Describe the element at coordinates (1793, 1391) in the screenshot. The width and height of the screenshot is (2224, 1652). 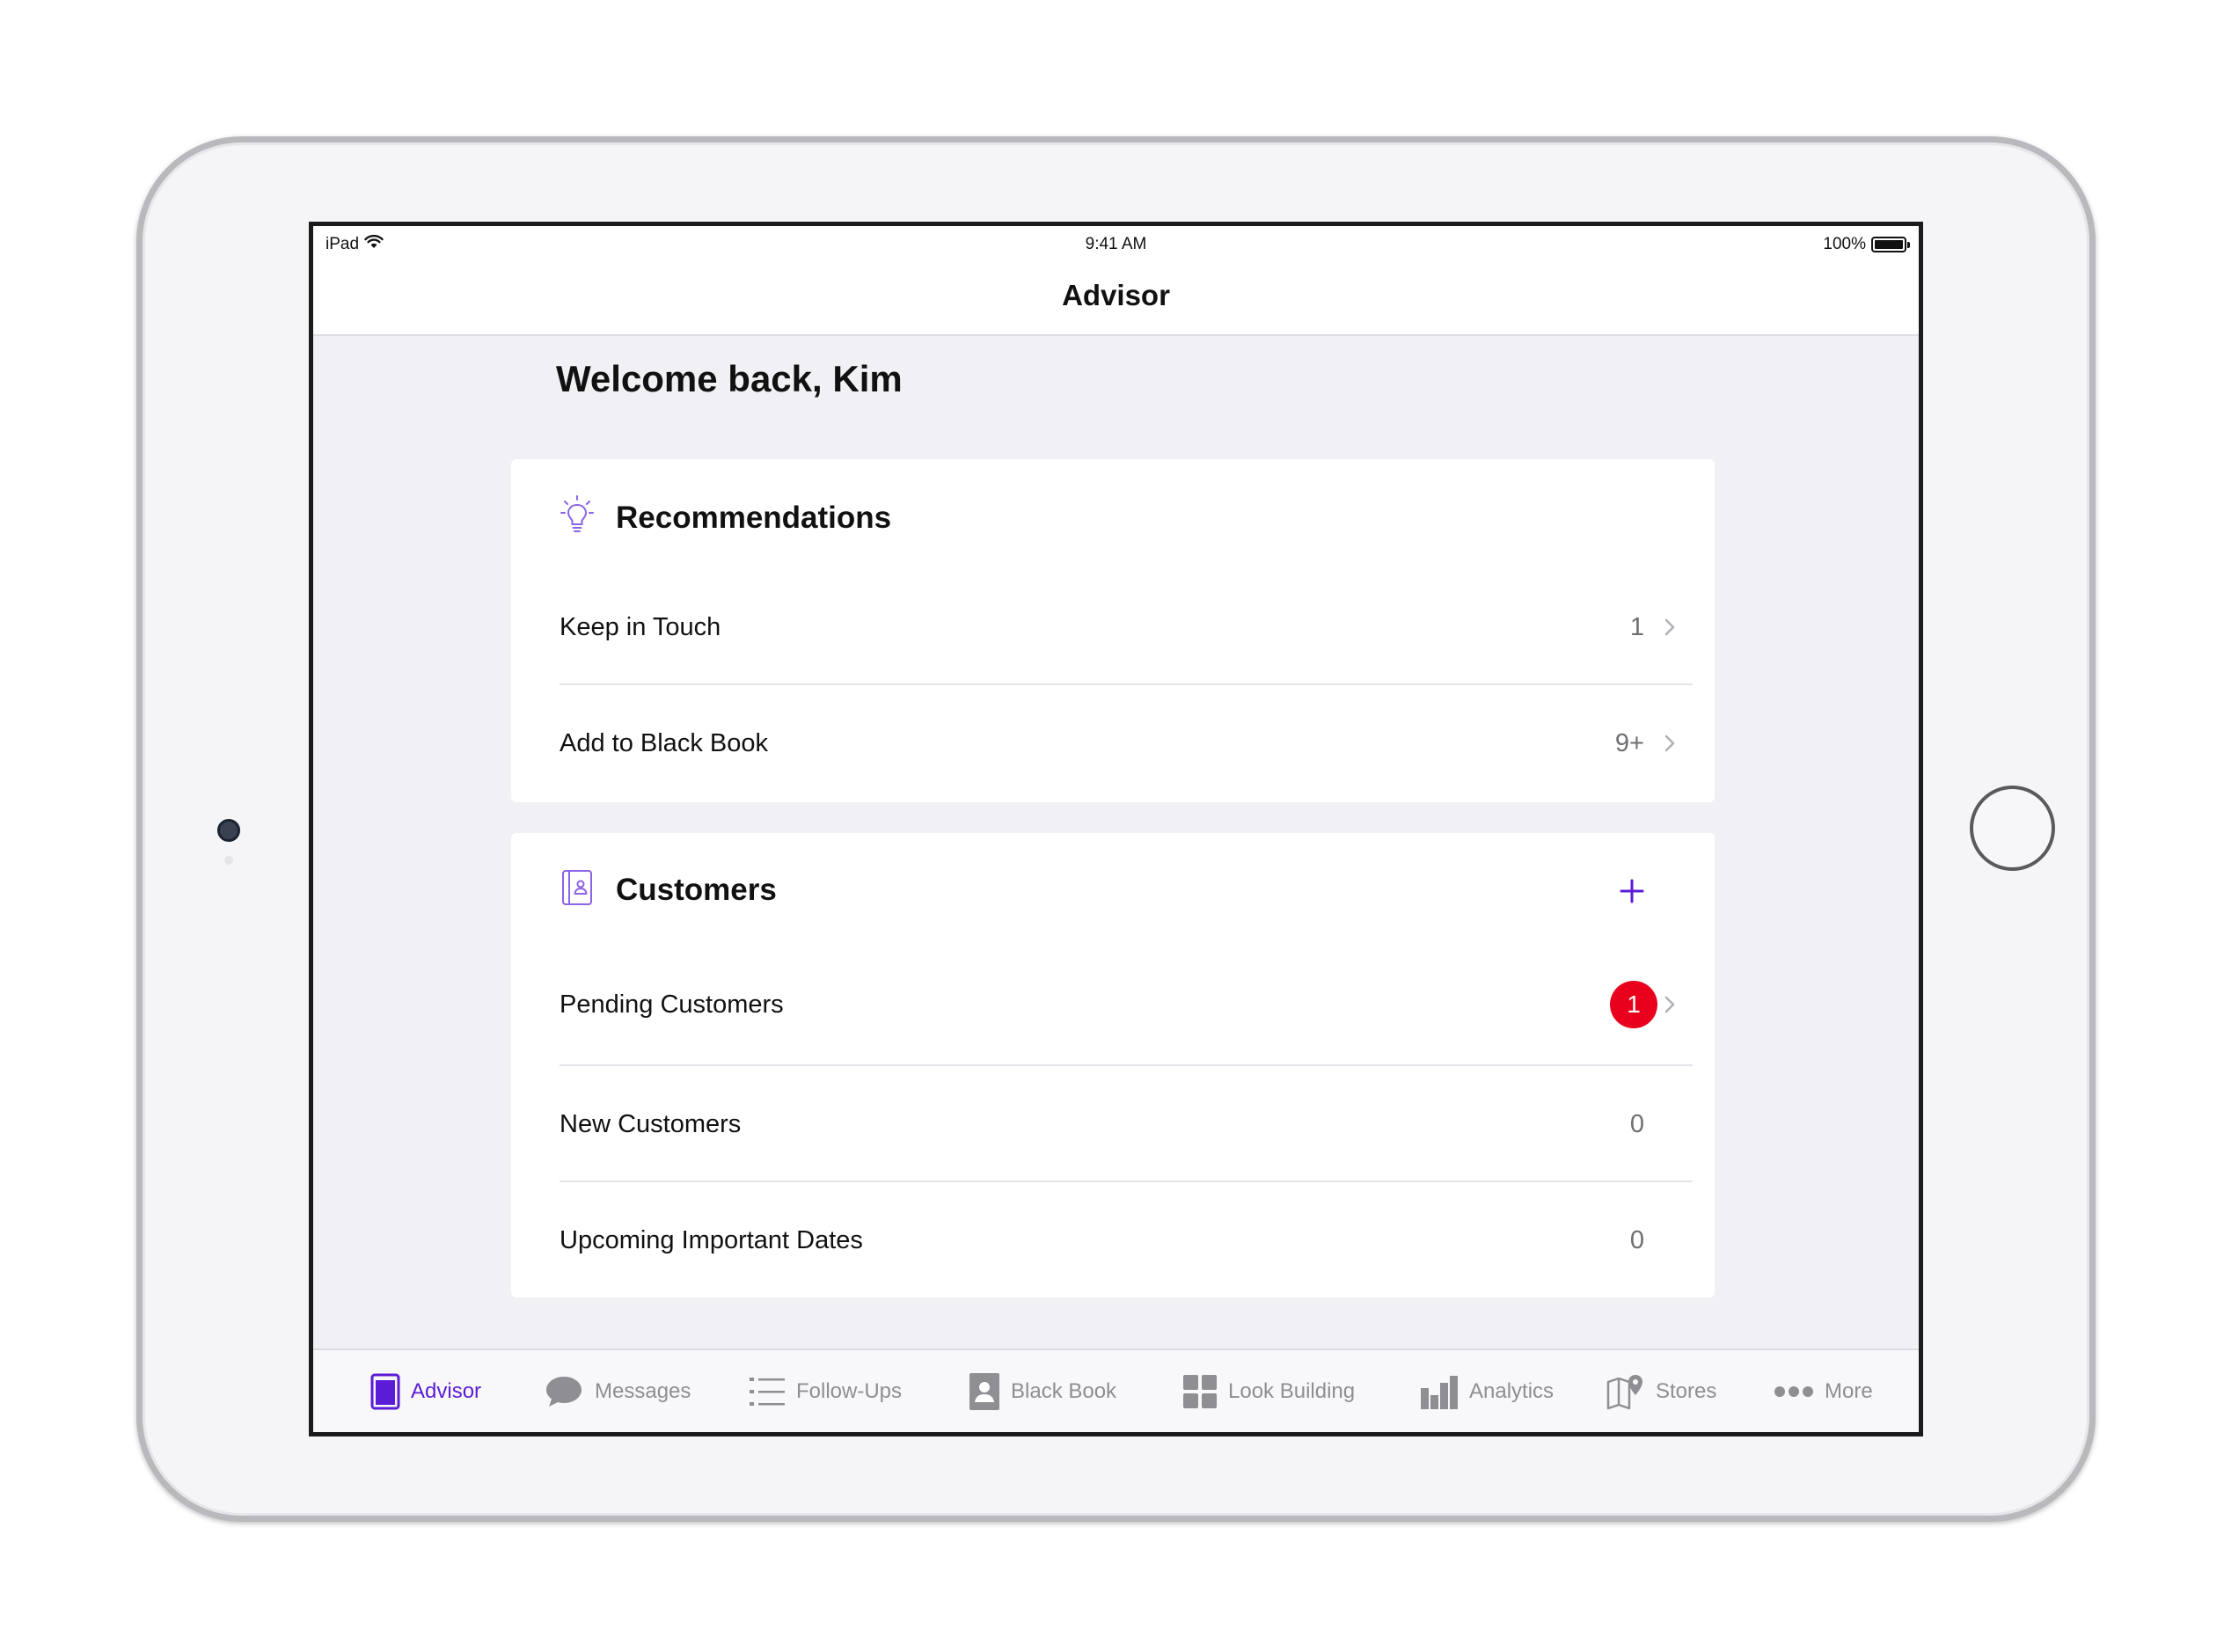
I see `more-dots-icon` at that location.